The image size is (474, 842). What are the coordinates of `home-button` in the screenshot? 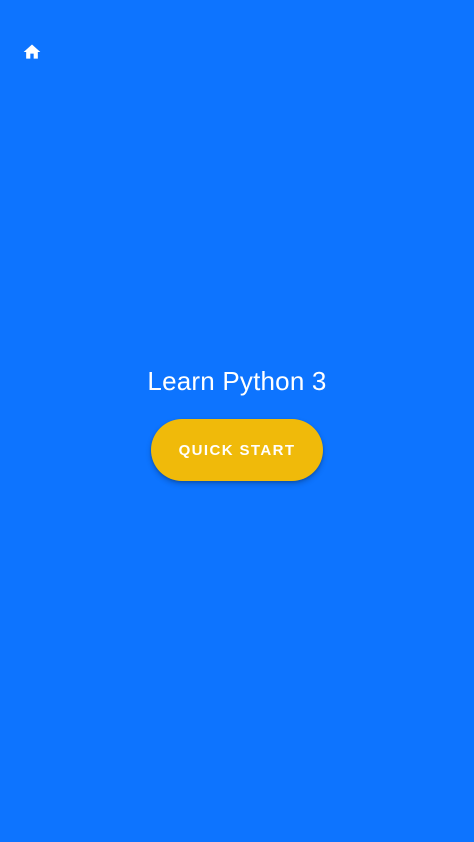 It's located at (32, 52).